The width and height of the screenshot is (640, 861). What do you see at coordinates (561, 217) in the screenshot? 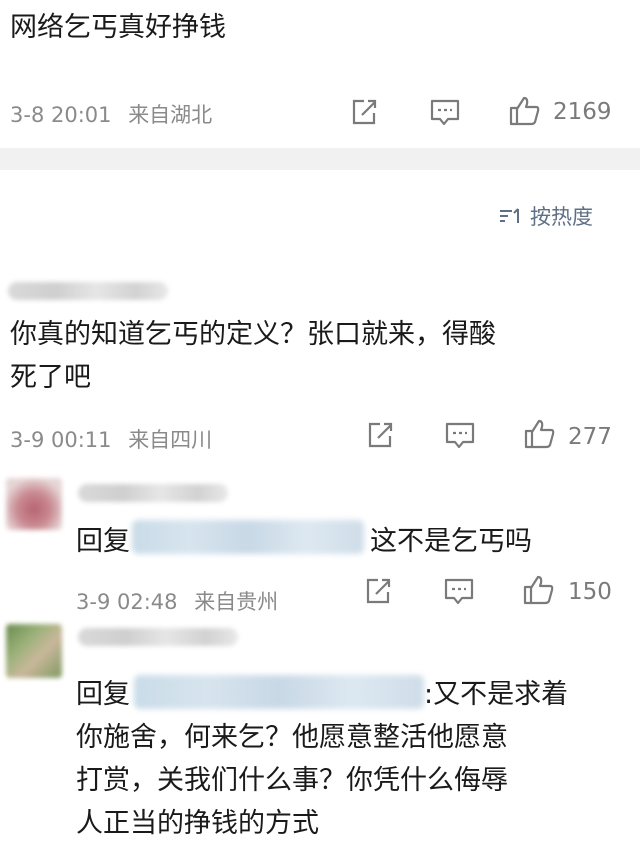
I see `sort-label: 按热度` at bounding box center [561, 217].